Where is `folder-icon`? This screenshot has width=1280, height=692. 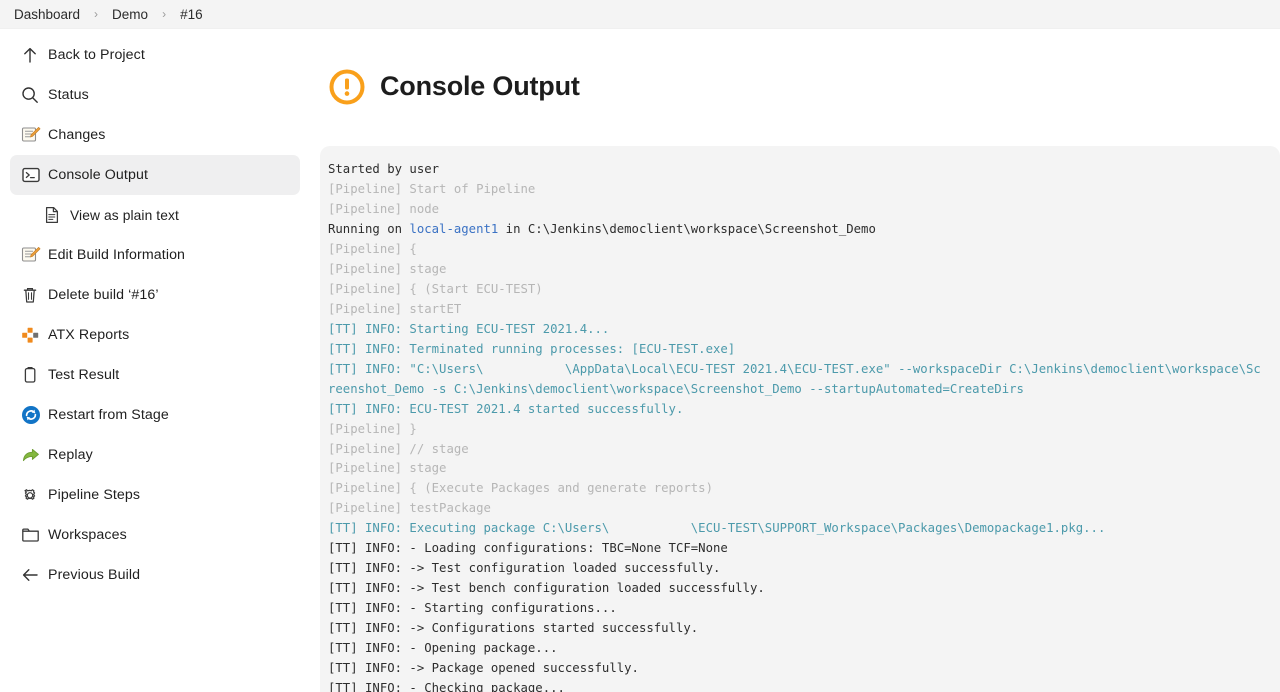 folder-icon is located at coordinates (34, 535).